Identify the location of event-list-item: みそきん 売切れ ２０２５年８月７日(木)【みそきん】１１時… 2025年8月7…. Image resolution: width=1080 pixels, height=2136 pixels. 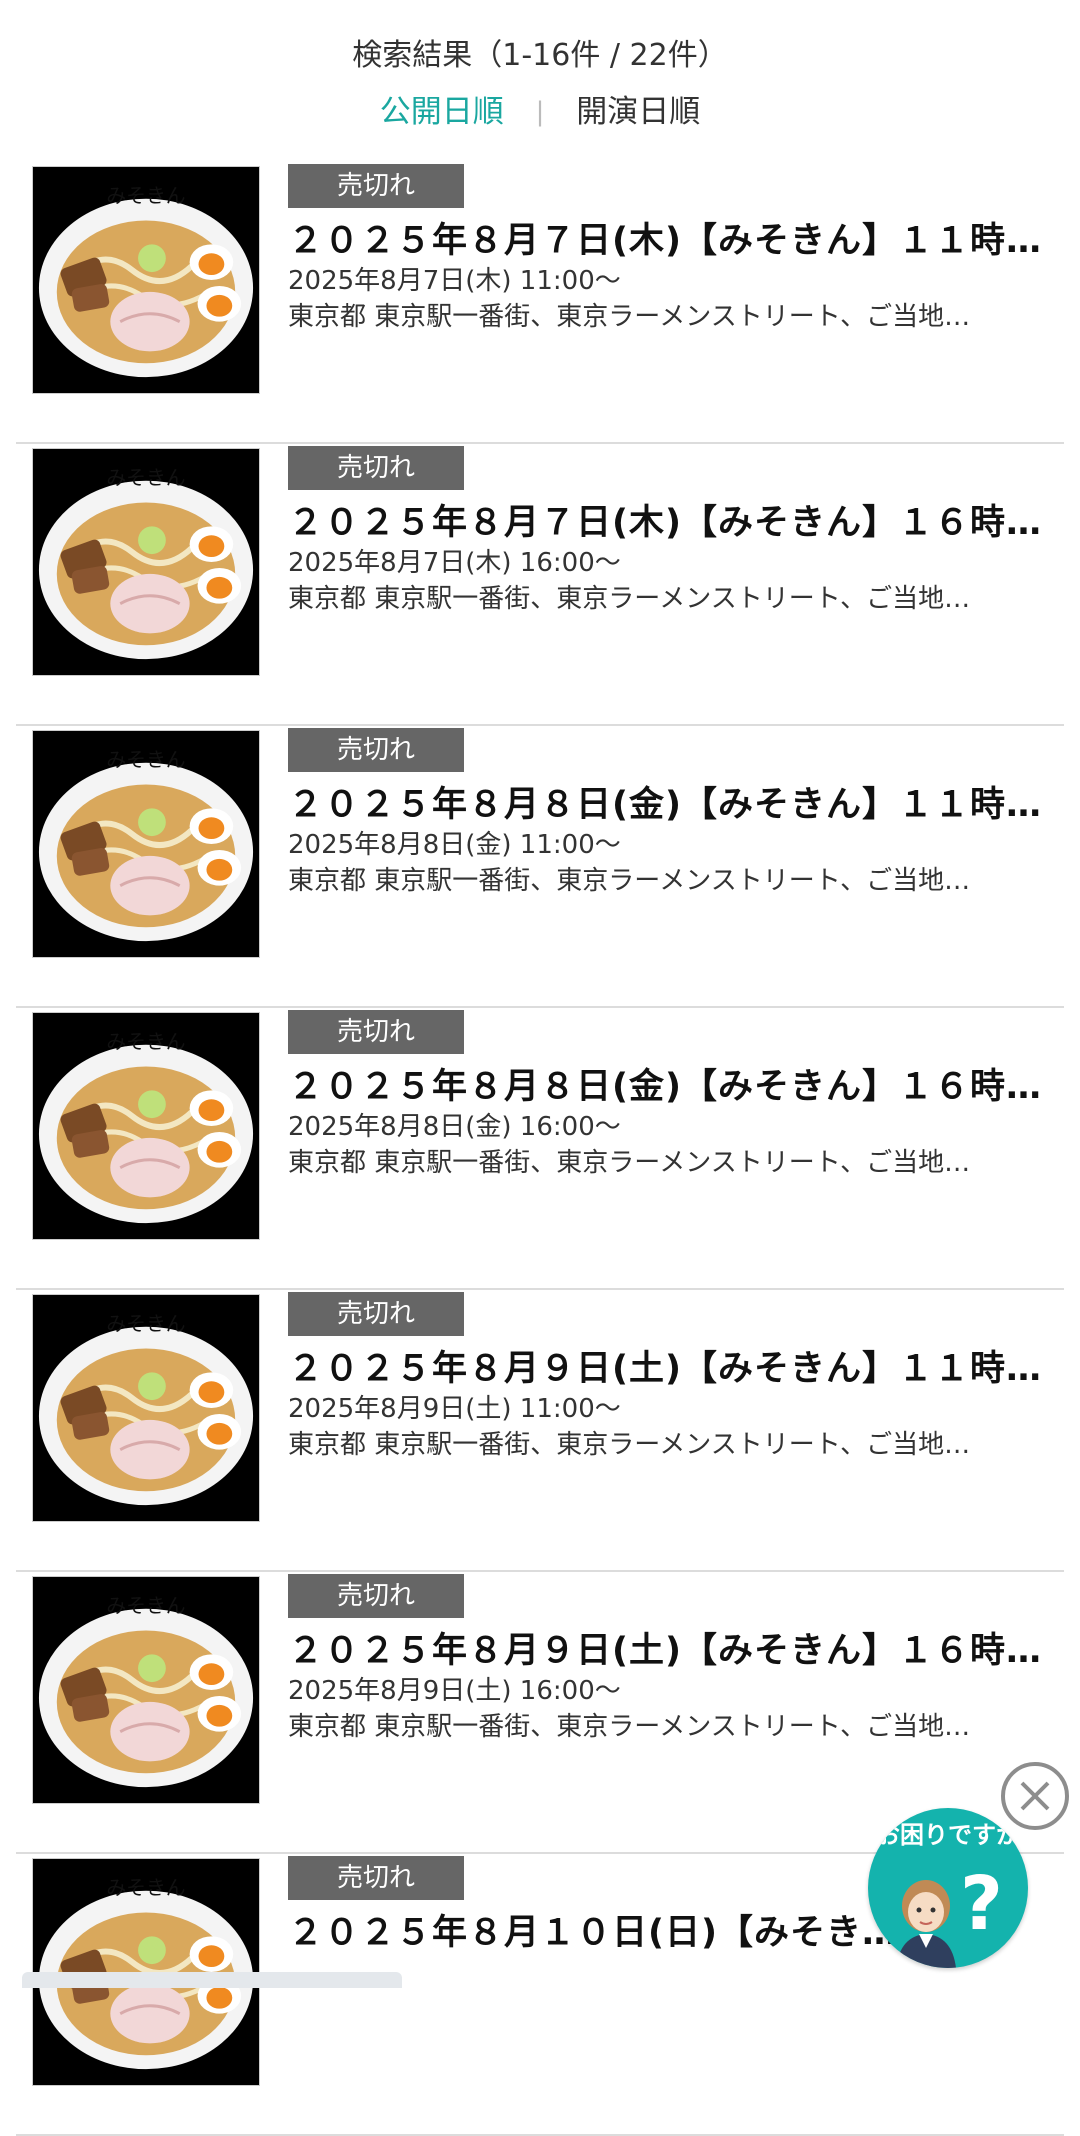
(540, 303).